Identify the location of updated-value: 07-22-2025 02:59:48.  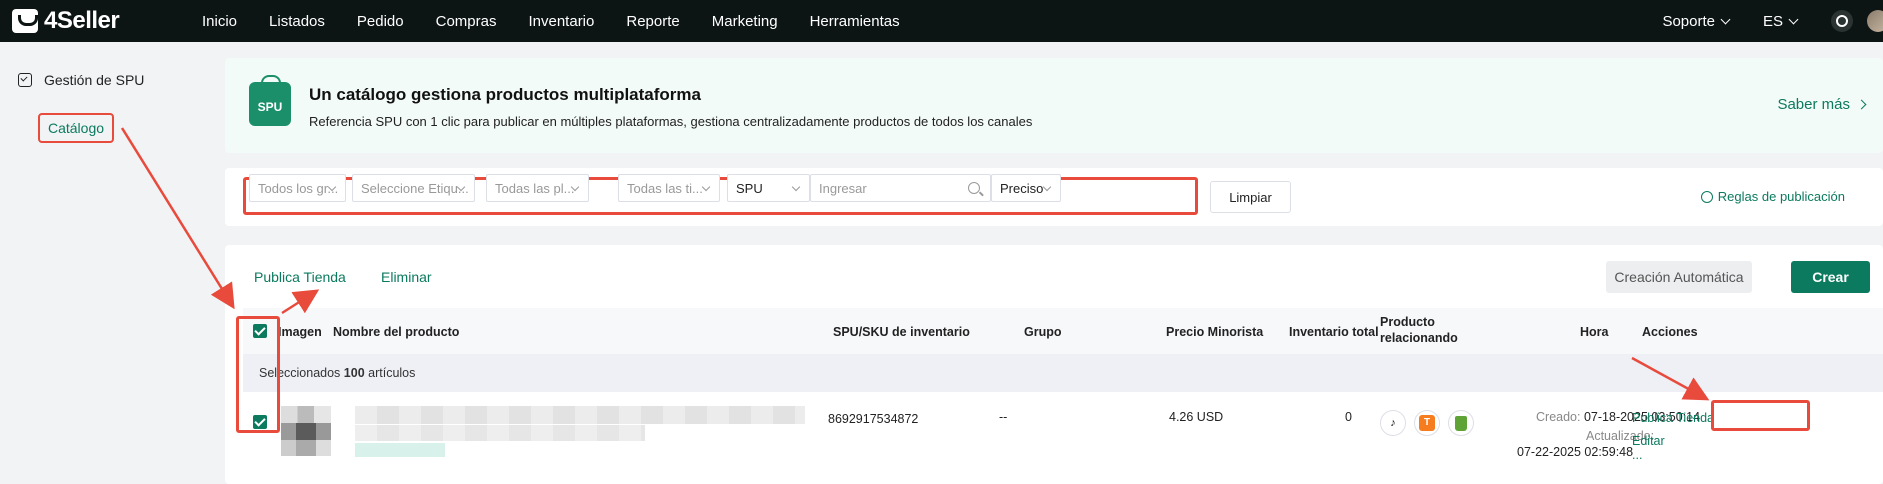
(1575, 452).